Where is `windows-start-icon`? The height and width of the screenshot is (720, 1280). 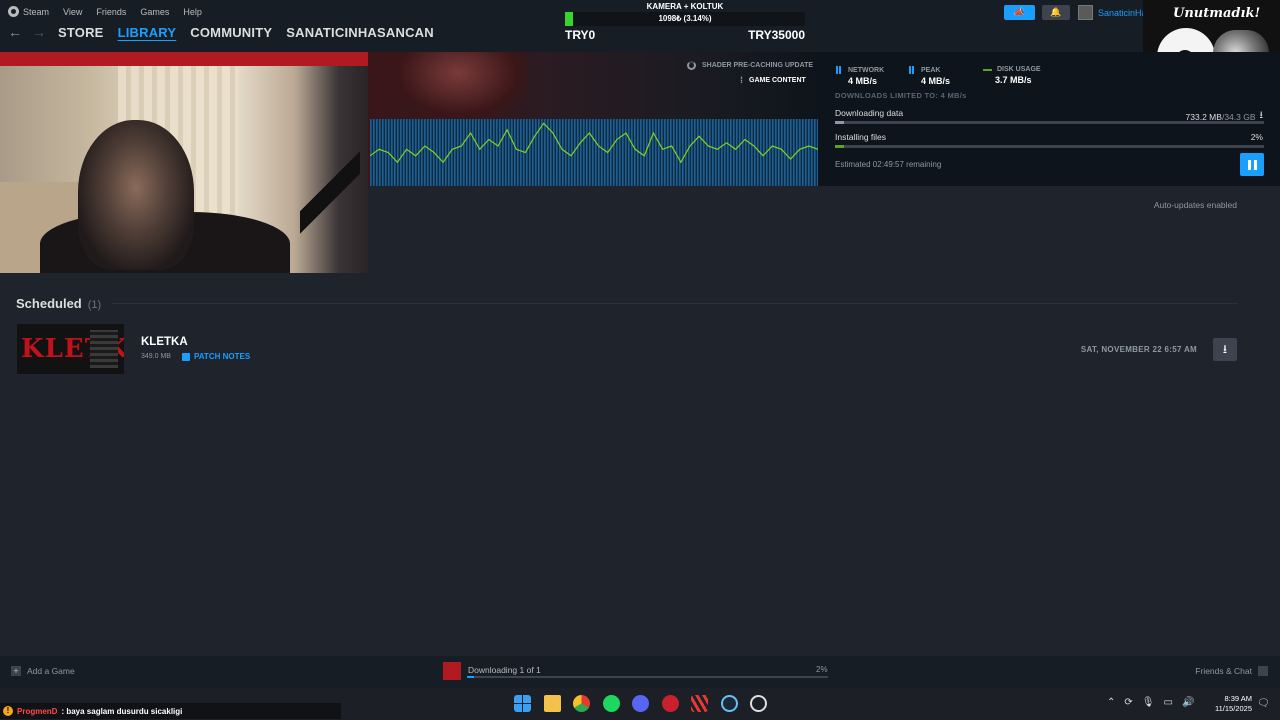 windows-start-icon is located at coordinates (522, 703).